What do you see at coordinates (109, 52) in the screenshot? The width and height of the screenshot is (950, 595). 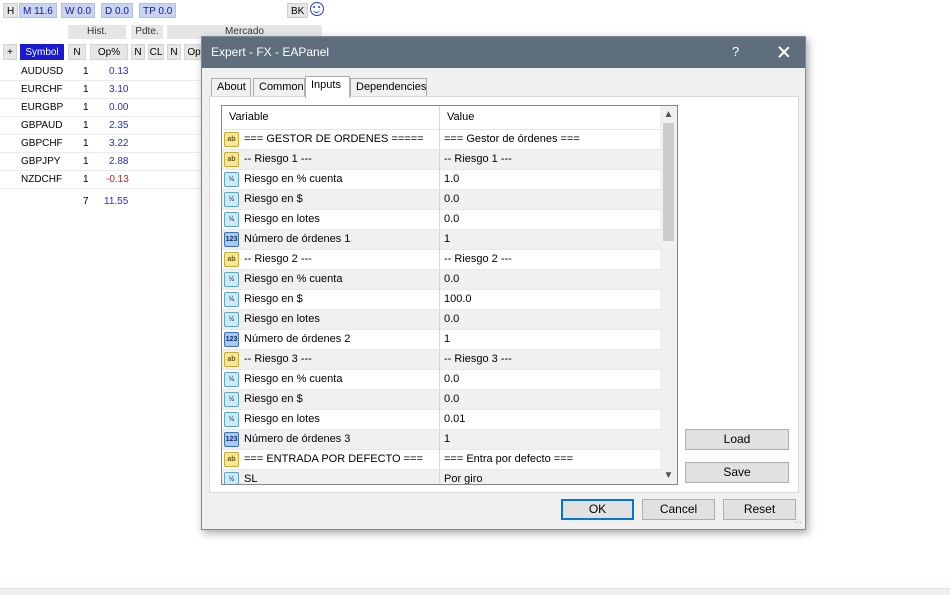 I see `column-op-pct: Op%` at bounding box center [109, 52].